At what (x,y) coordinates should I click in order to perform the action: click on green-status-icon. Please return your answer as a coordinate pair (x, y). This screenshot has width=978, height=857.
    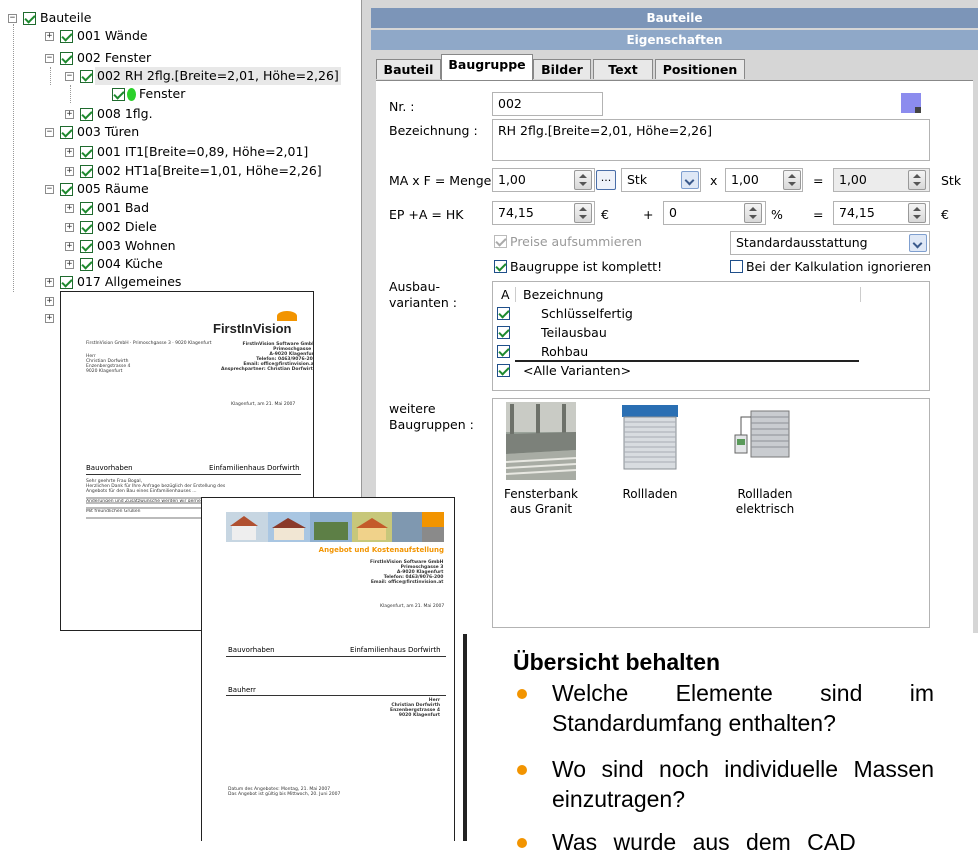
    Looking at the image, I should click on (131, 94).